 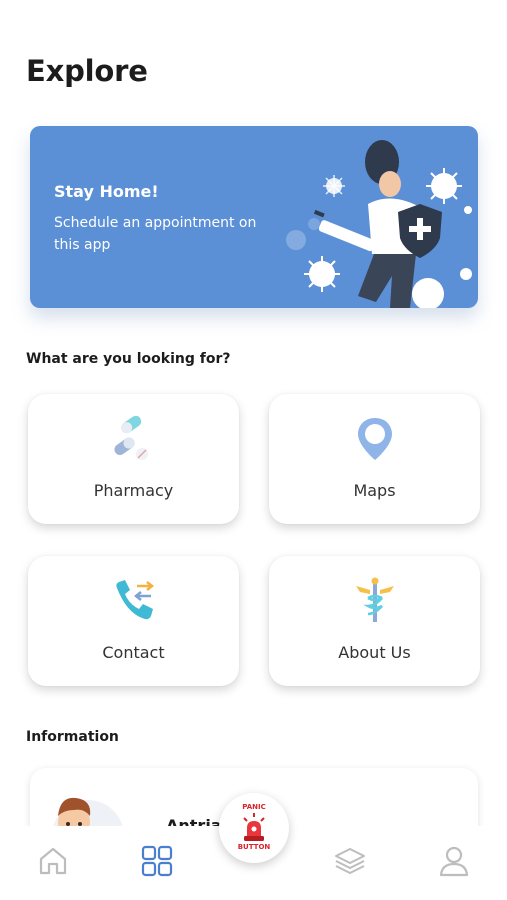 What do you see at coordinates (454, 861) in the screenshot?
I see `user-icon` at bounding box center [454, 861].